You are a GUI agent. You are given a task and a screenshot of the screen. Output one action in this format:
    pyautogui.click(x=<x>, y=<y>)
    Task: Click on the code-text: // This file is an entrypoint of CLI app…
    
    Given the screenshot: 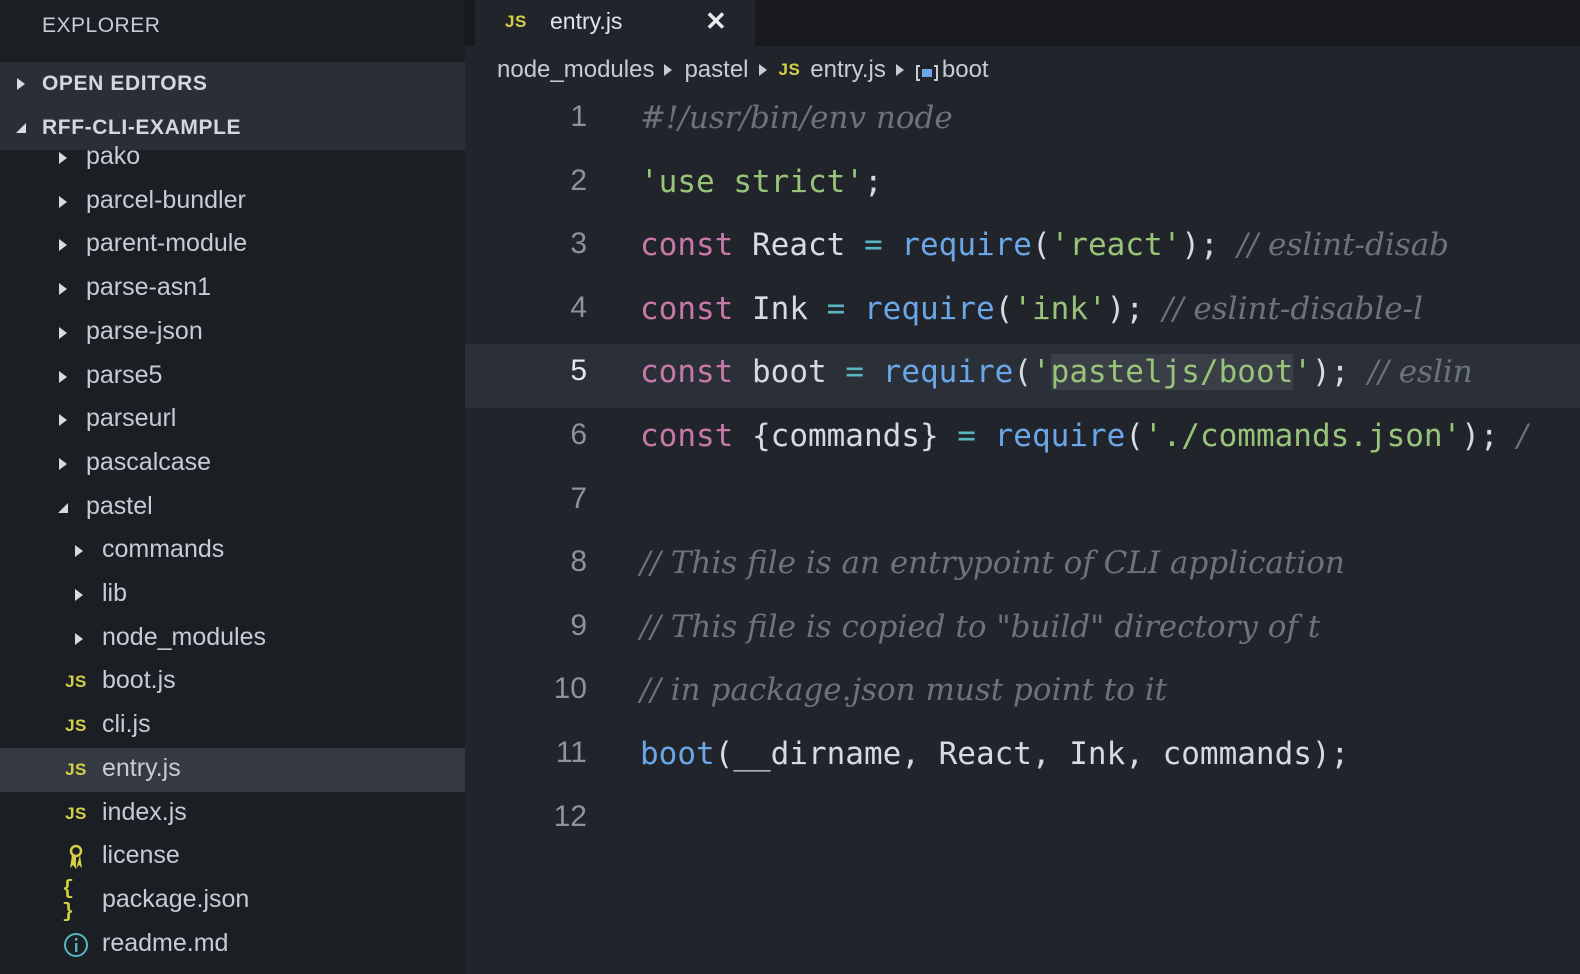 What is the action you would take?
    pyautogui.click(x=992, y=563)
    